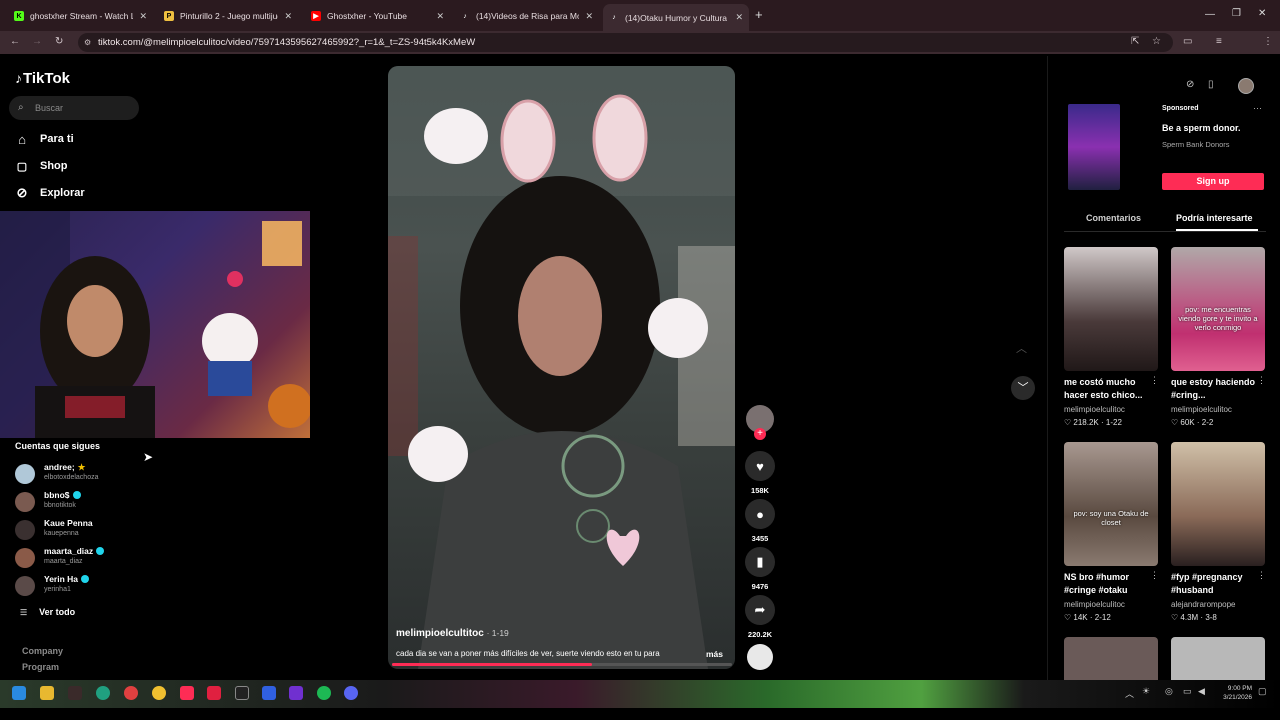  I want to click on maximize-icon: ❐, so click(1236, 13).